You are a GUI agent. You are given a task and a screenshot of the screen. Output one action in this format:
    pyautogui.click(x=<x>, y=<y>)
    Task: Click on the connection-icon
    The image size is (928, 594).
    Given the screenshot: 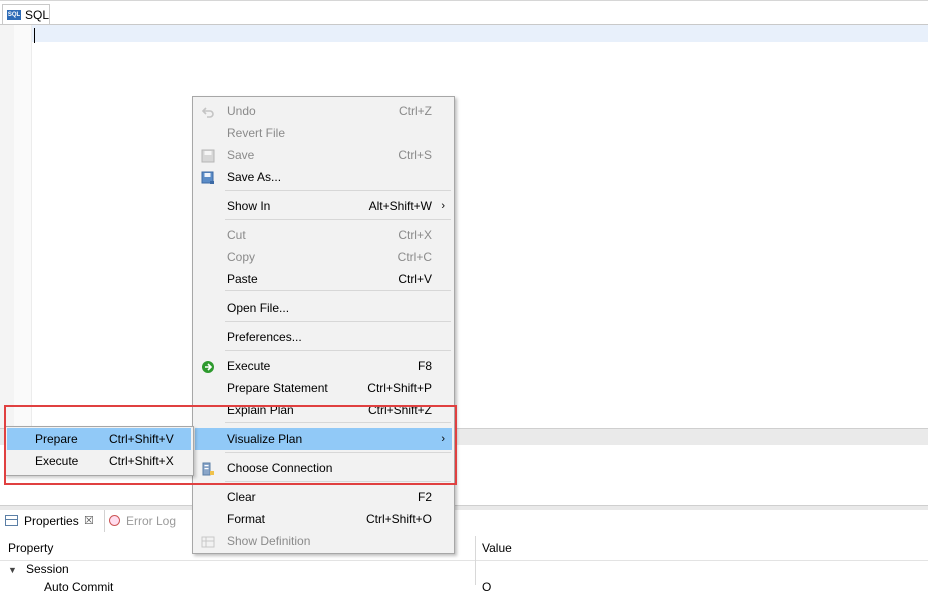 What is the action you would take?
    pyautogui.click(x=208, y=468)
    